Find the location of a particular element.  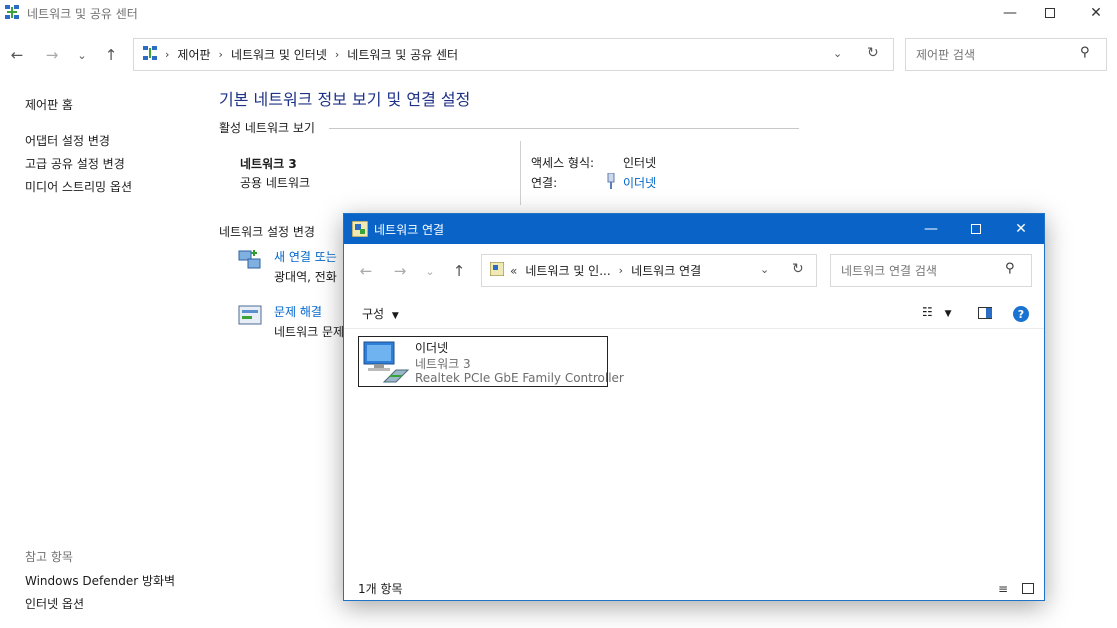

details-view-icon: ≡ is located at coordinates (1003, 589).